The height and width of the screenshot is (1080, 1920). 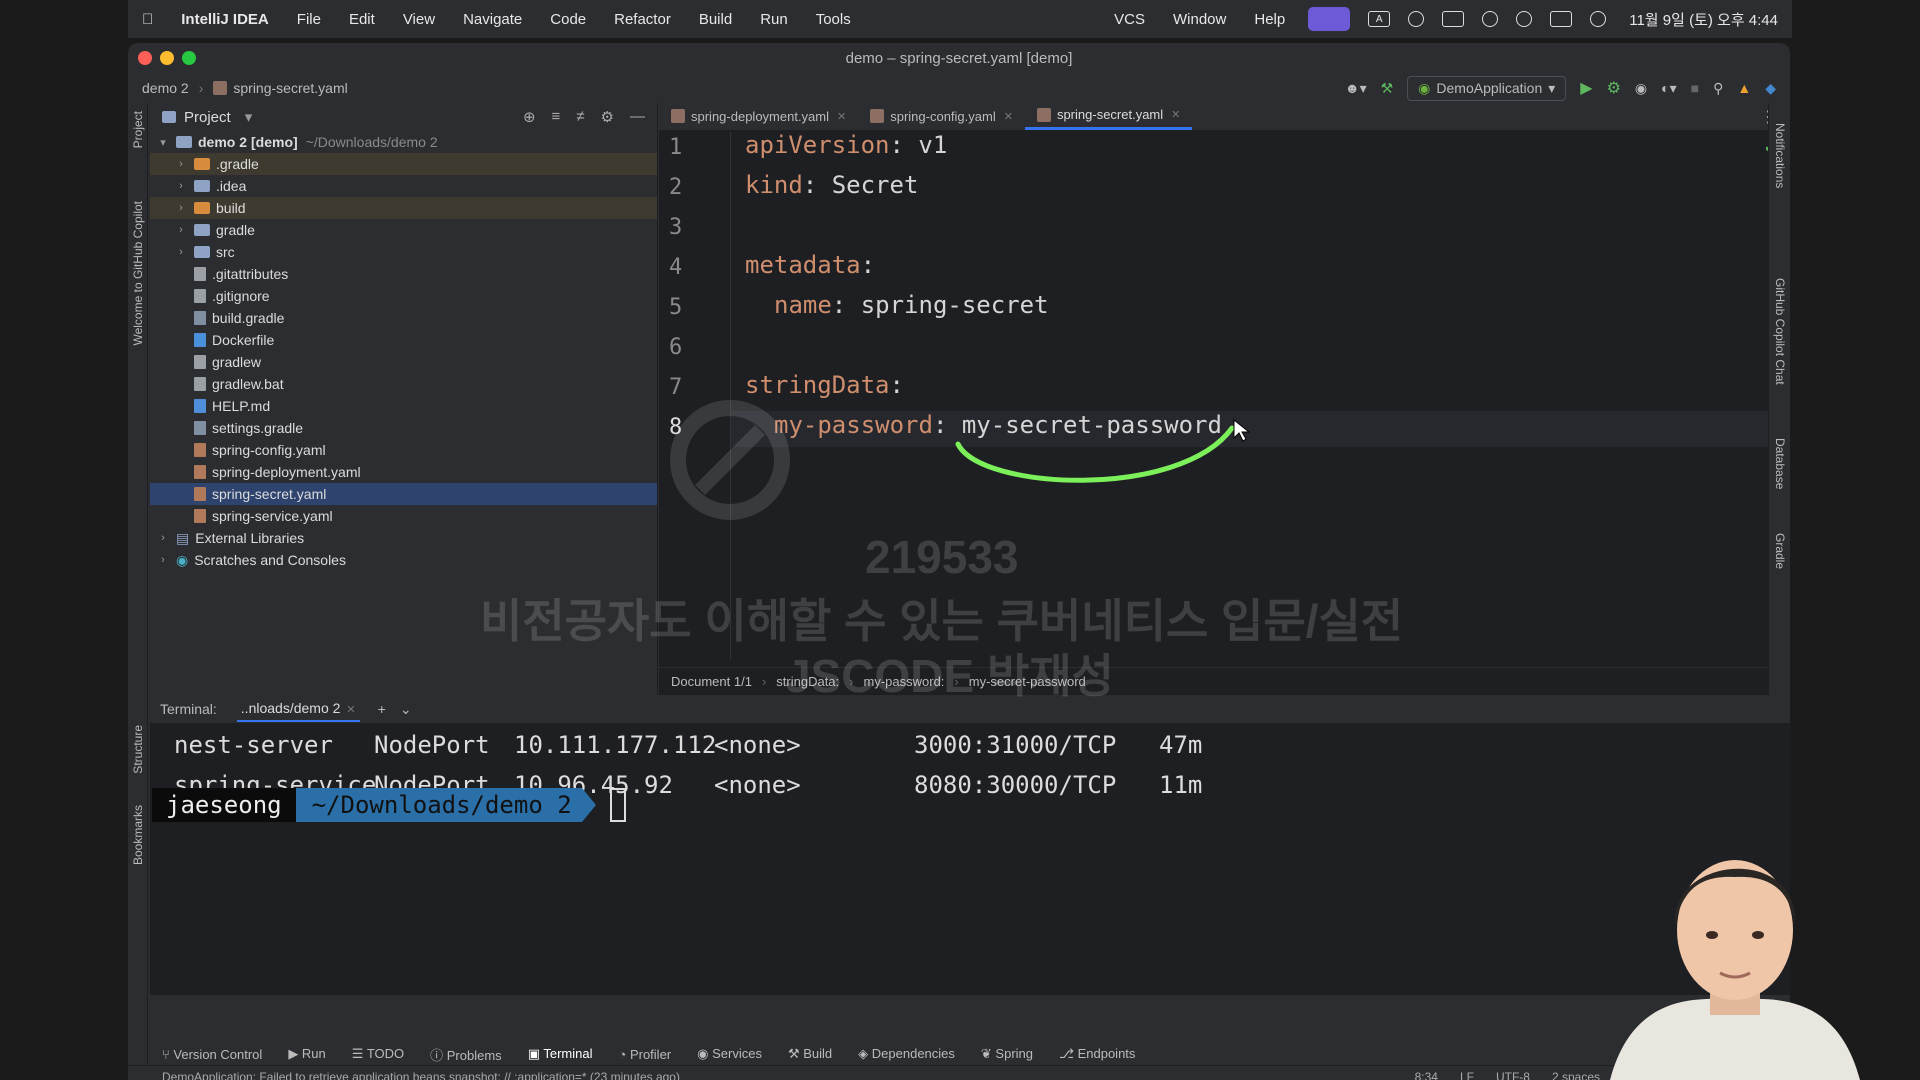 I want to click on tab-version-control: ⑂ Version Control, so click(x=212, y=1054).